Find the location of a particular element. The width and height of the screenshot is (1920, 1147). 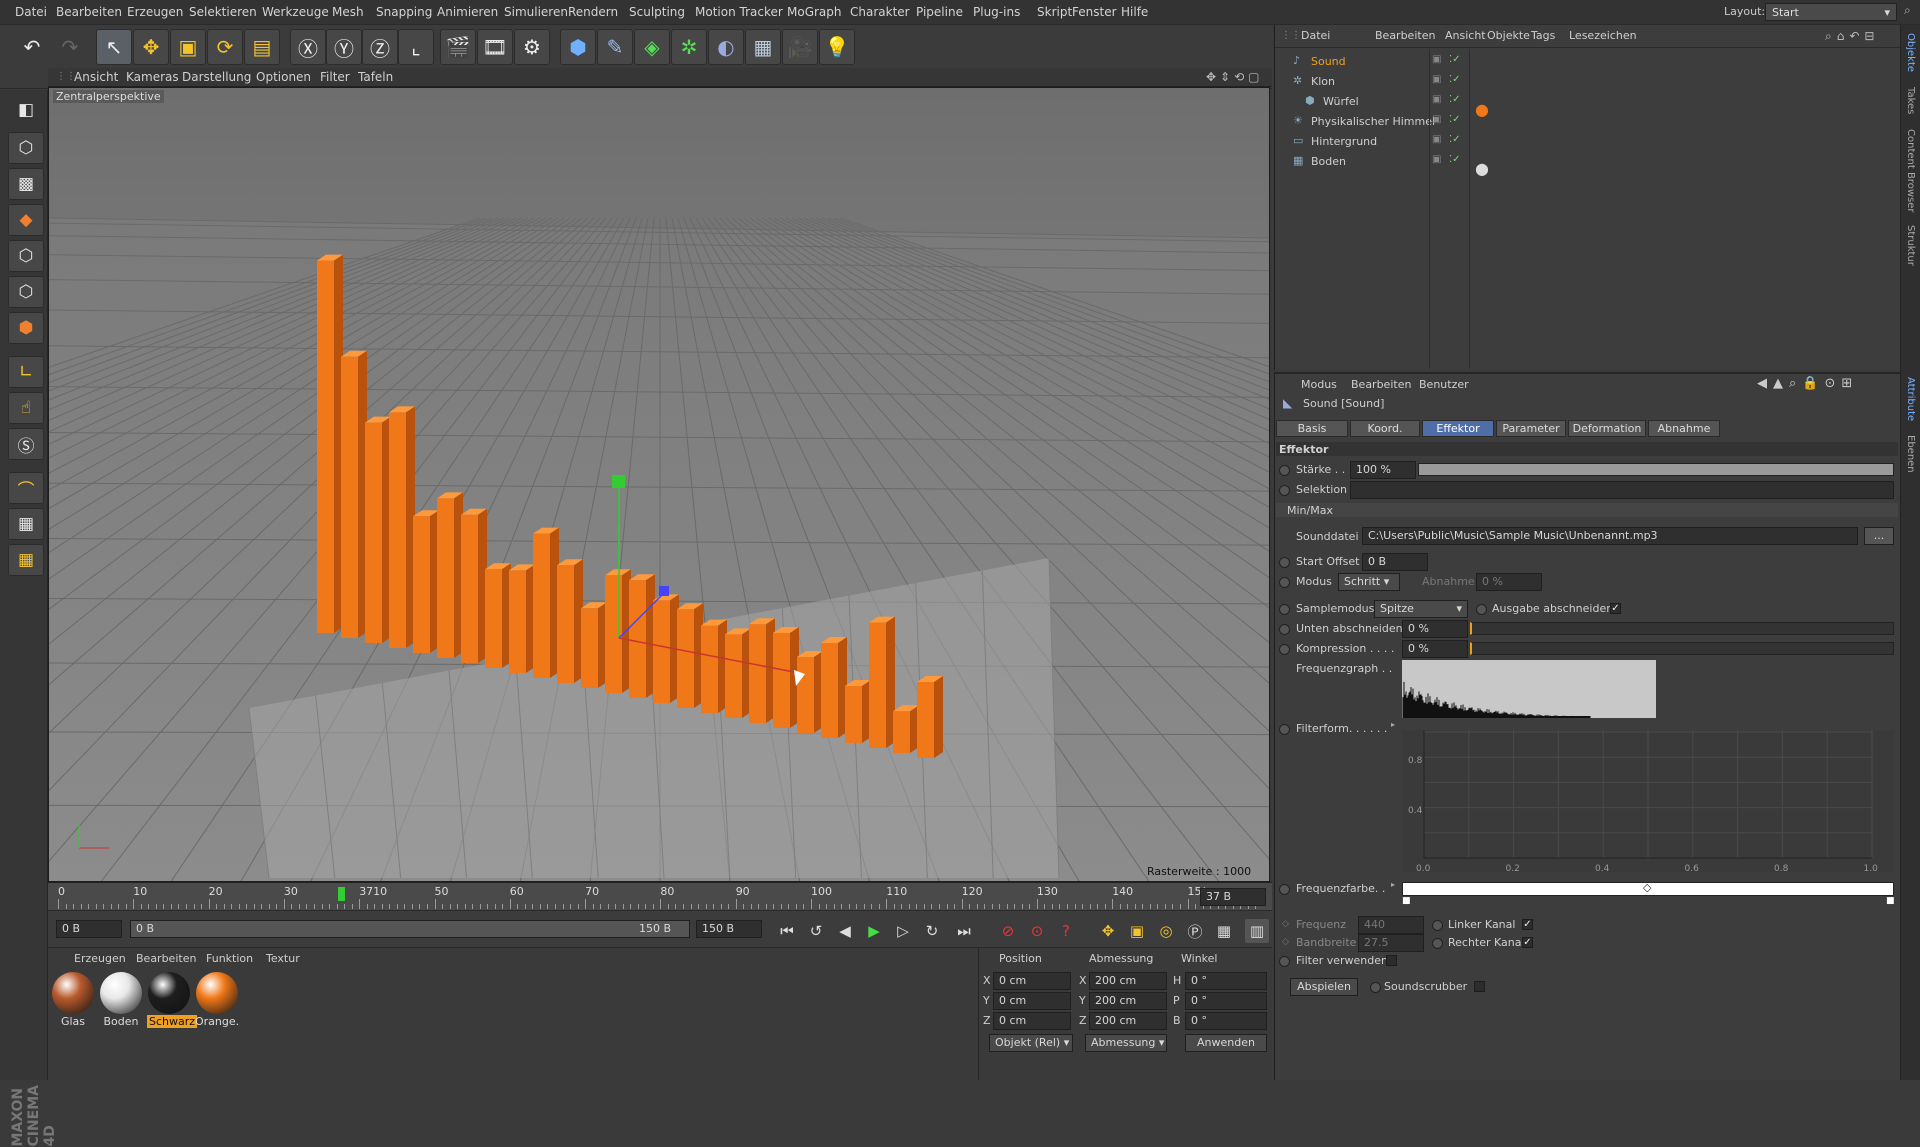

object-manager-menu-objekte: Objekte is located at coordinates (1508, 35).